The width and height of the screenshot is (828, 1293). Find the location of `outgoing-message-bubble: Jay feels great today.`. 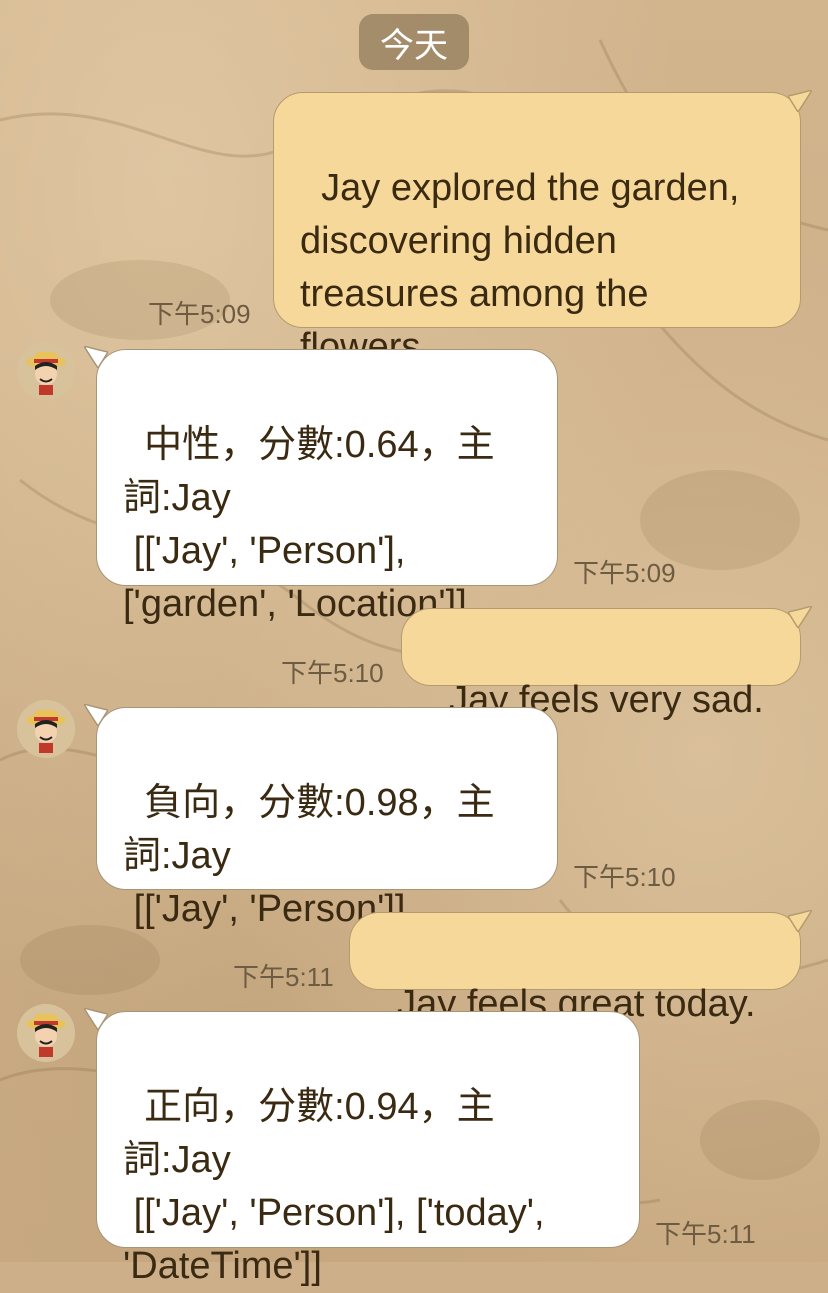

outgoing-message-bubble: Jay feels great today. is located at coordinates (575, 968).